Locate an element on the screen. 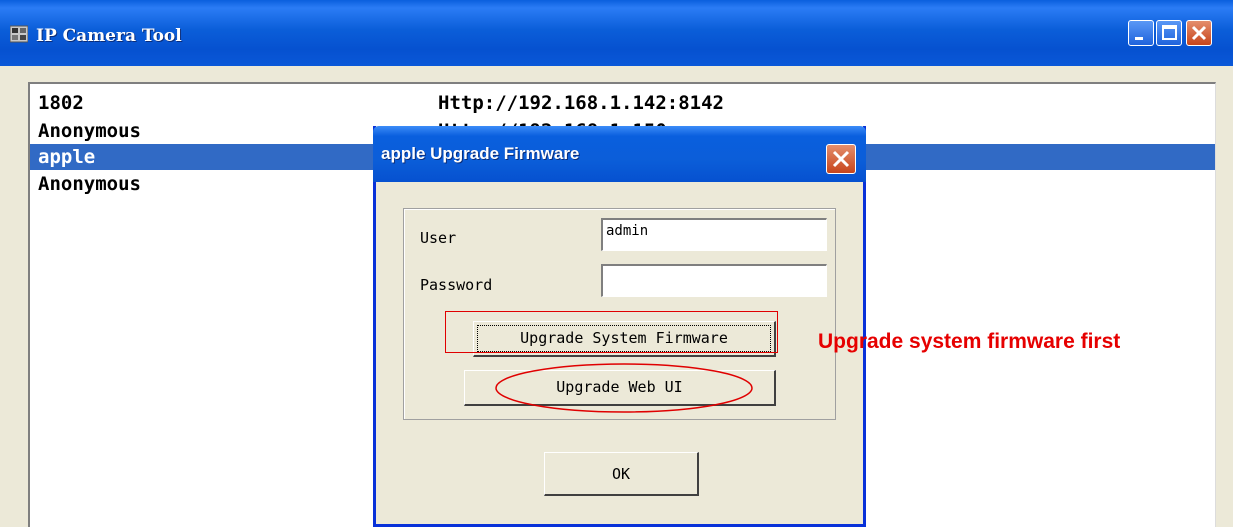 The image size is (1233, 527). annotation-highlight-box is located at coordinates (611, 332).